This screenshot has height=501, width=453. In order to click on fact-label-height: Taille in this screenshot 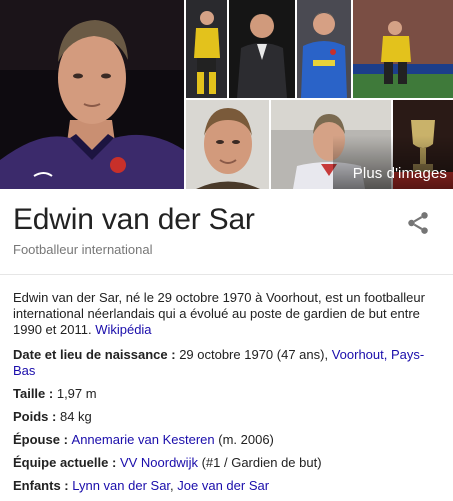, I will do `click(29, 393)`.